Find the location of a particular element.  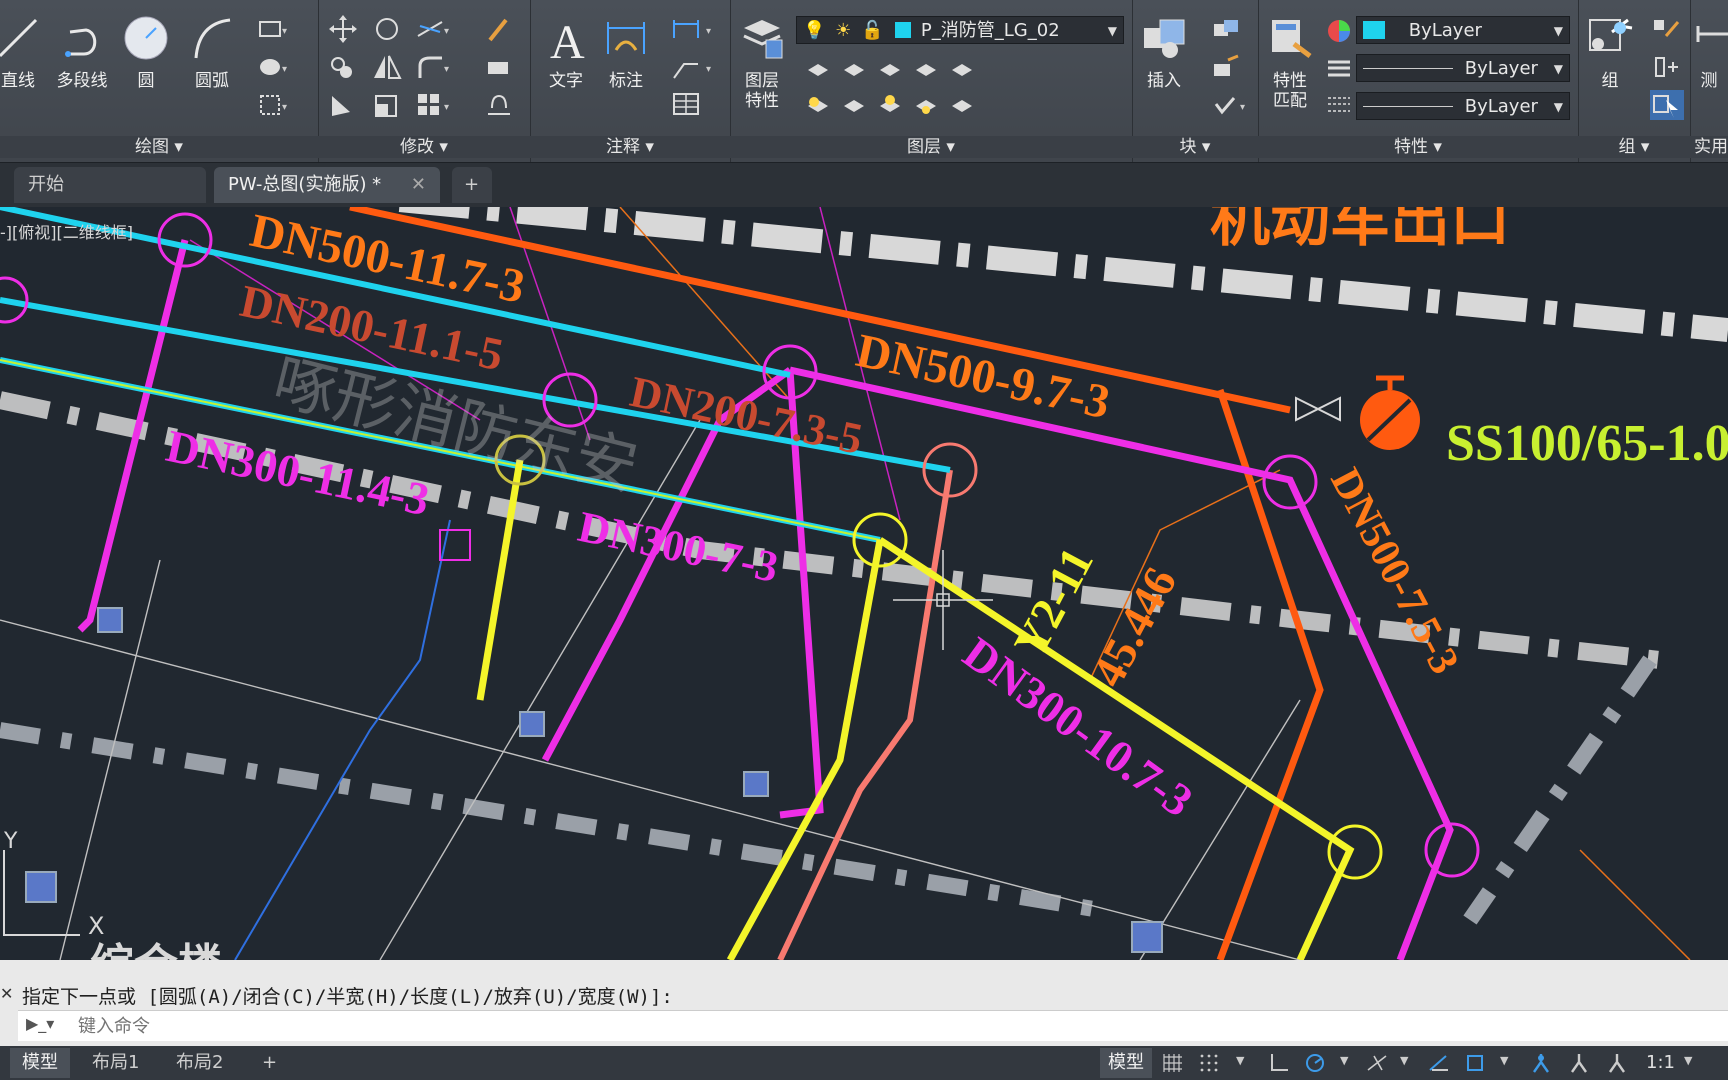

ortho-icon is located at coordinates (1279, 1063).